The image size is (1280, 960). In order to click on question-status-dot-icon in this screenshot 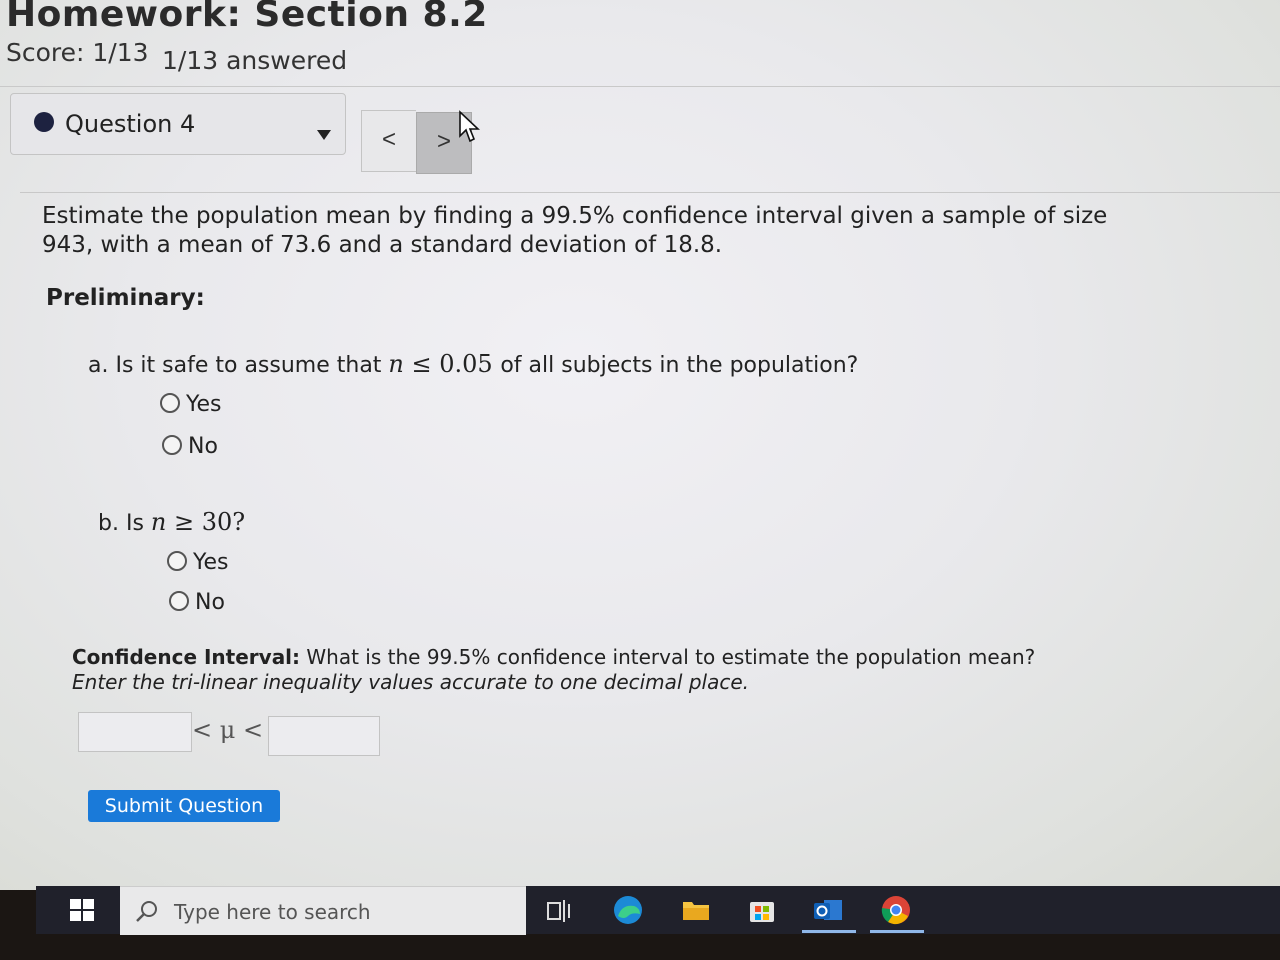, I will do `click(44, 122)`.